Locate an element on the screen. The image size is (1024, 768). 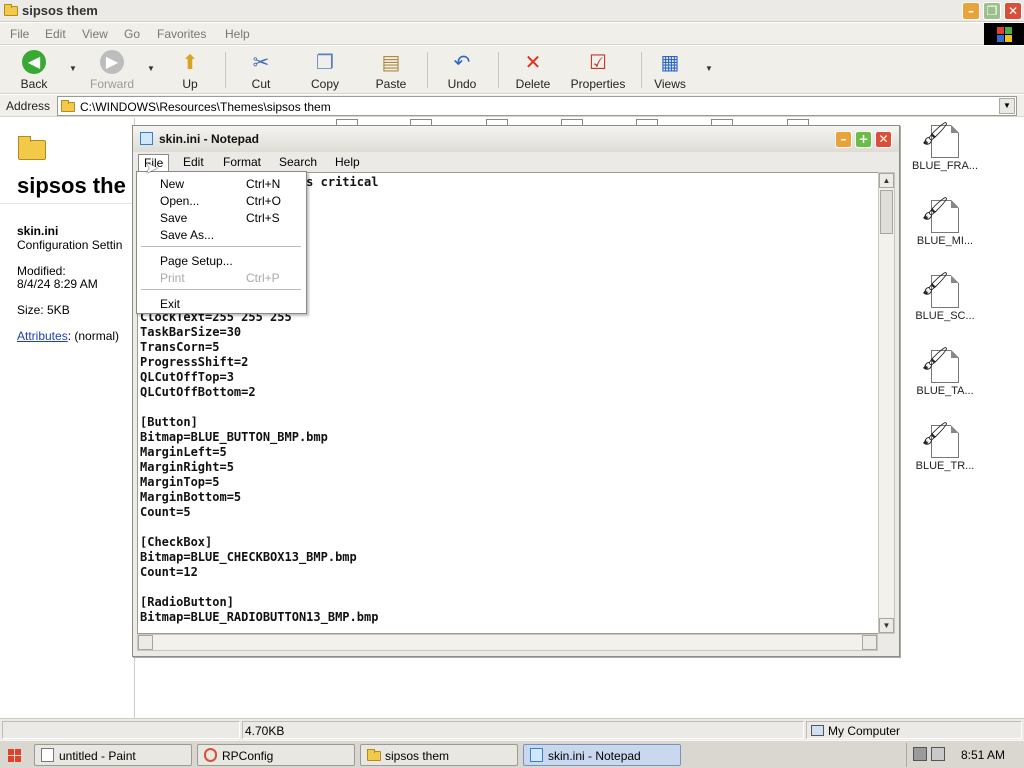
menu-help: Help is located at coordinates (237, 34).